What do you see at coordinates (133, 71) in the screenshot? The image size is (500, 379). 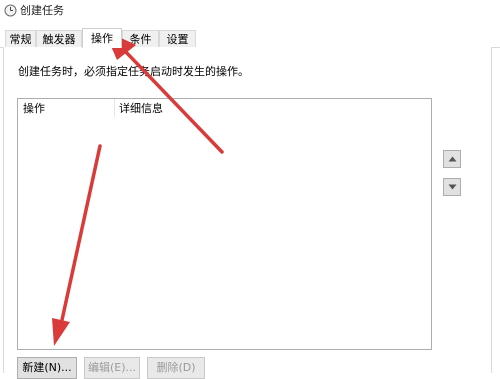 I see `actions-description: 创建任务时，必须指定任务启动时发生的操作。` at bounding box center [133, 71].